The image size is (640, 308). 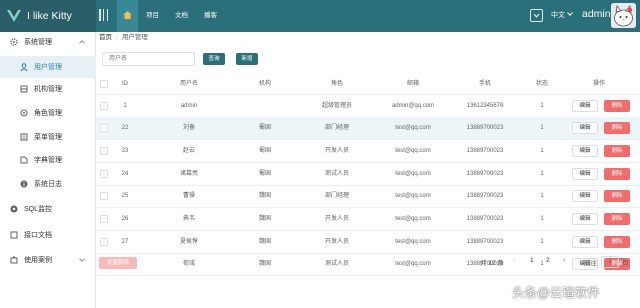 I want to click on collapse-menu-icon, so click(x=103, y=15).